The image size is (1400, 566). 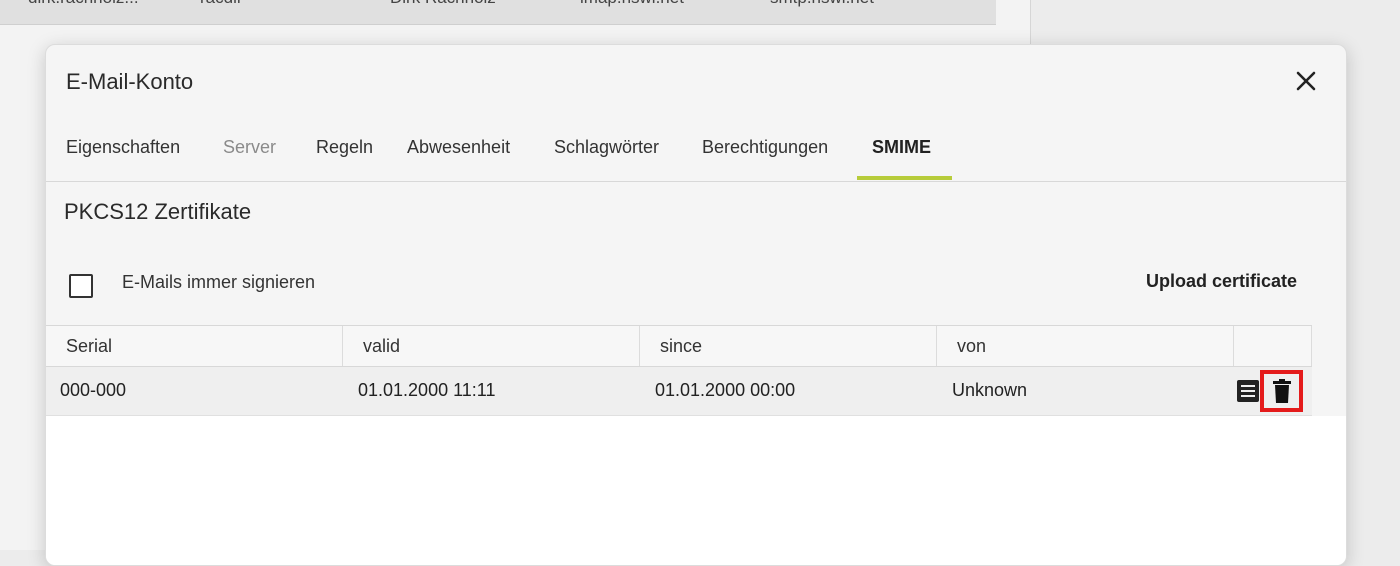 What do you see at coordinates (632, 4) in the screenshot?
I see `bg-cell-imap: imap.hswl.net` at bounding box center [632, 4].